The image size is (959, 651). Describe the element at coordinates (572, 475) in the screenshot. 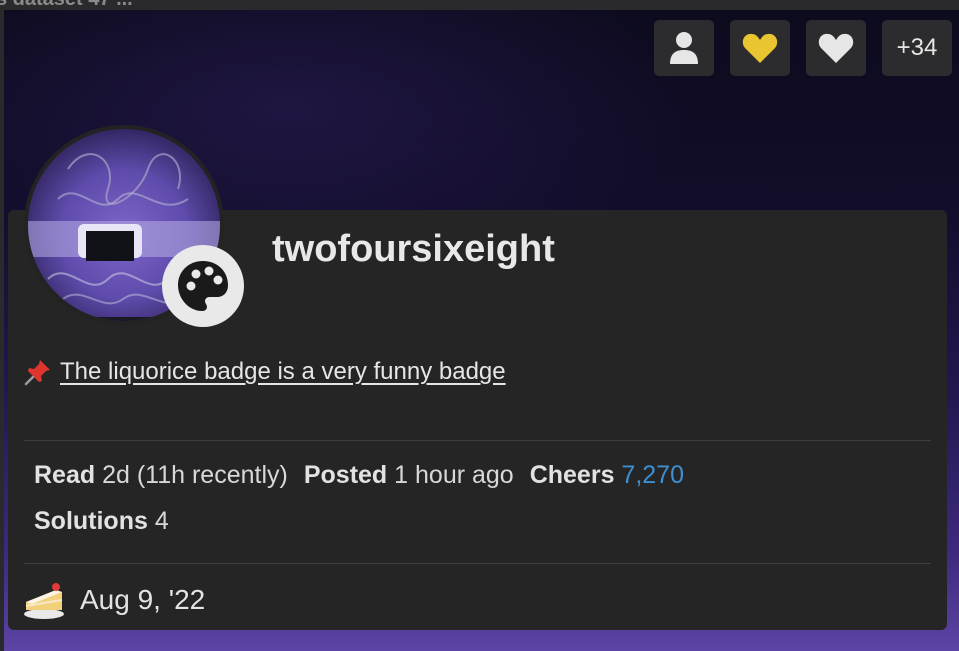

I see `stat-cheers-label: Cheers` at that location.